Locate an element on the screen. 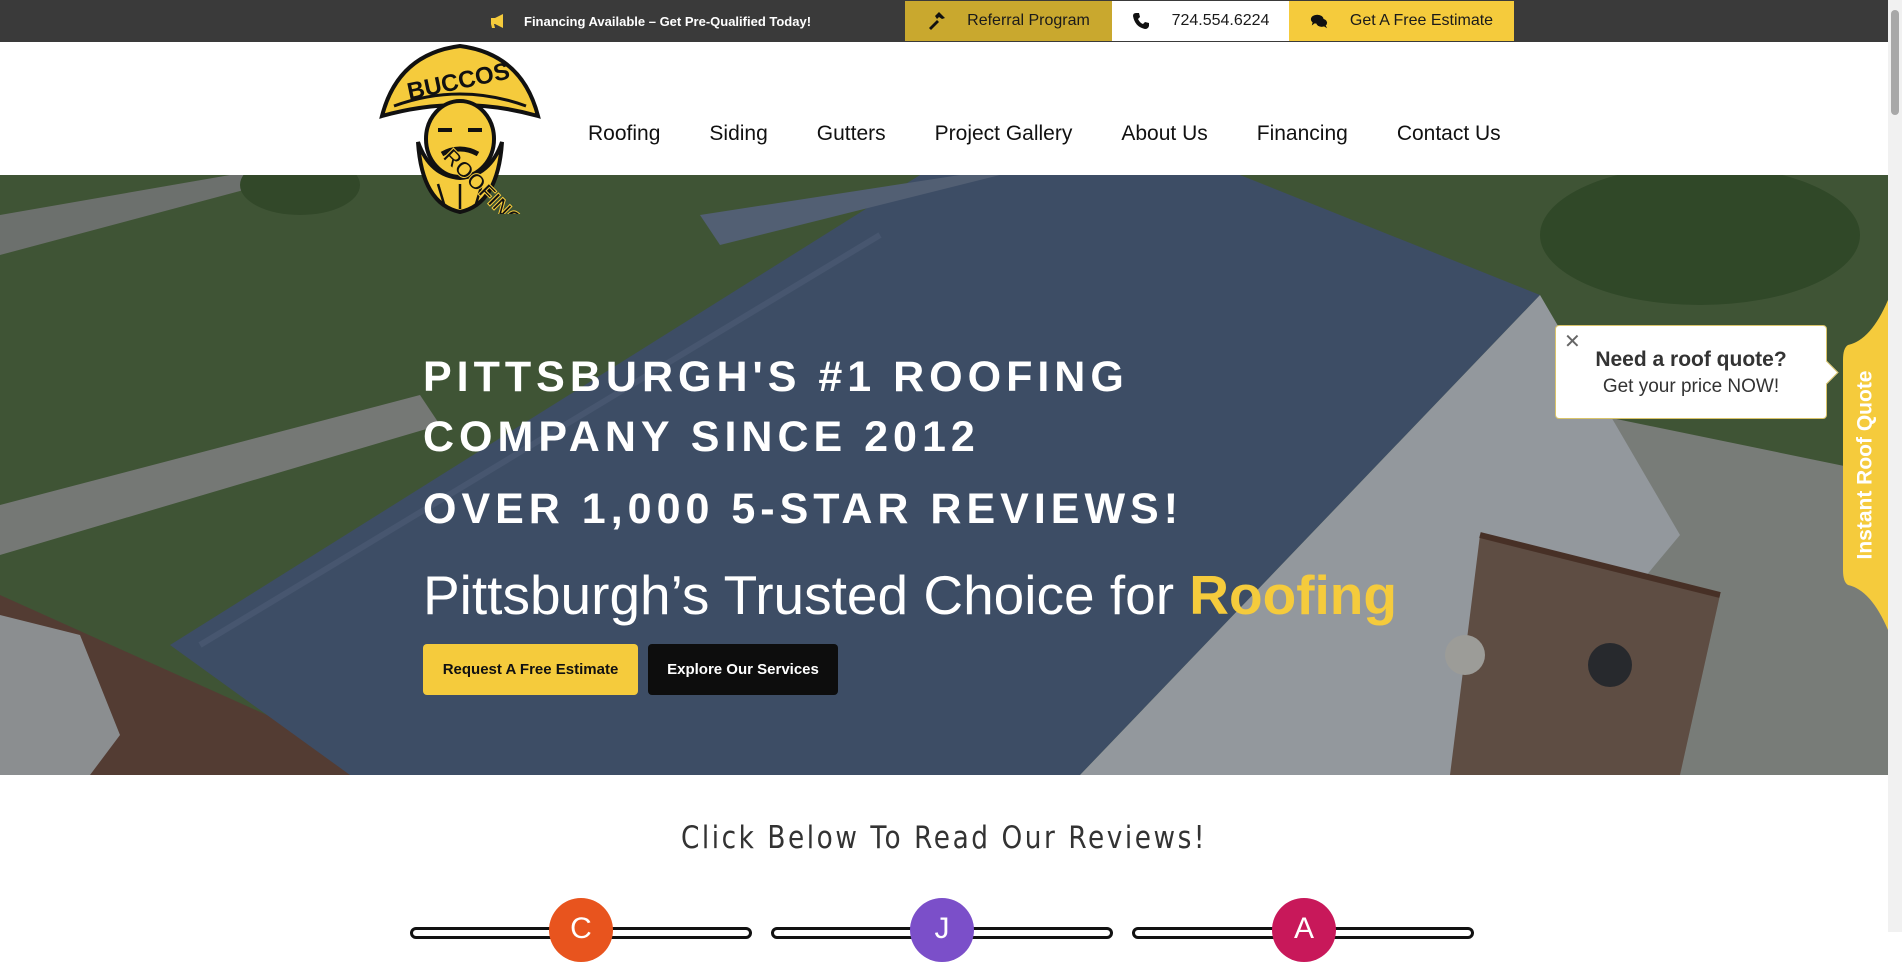  avatar: J is located at coordinates (942, 930).